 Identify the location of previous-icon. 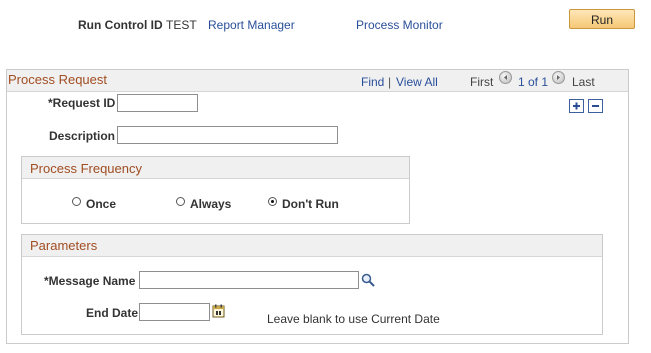
(505, 77).